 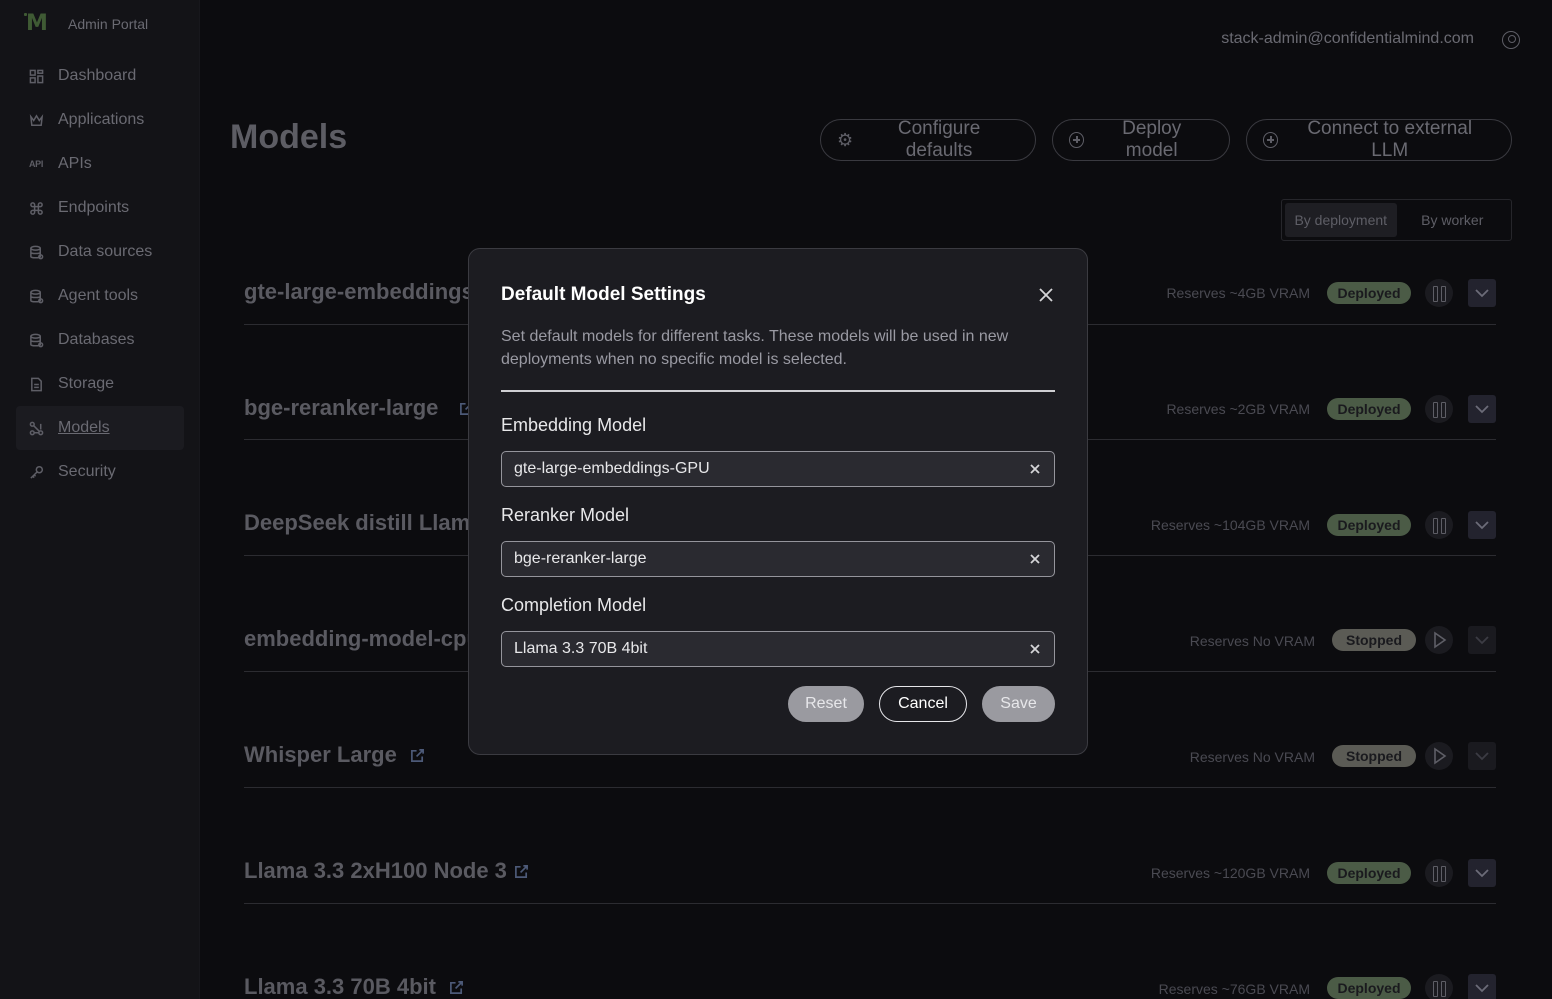 What do you see at coordinates (778, 649) in the screenshot?
I see `completion-model-select: Llama 3.3 70B 4bit` at bounding box center [778, 649].